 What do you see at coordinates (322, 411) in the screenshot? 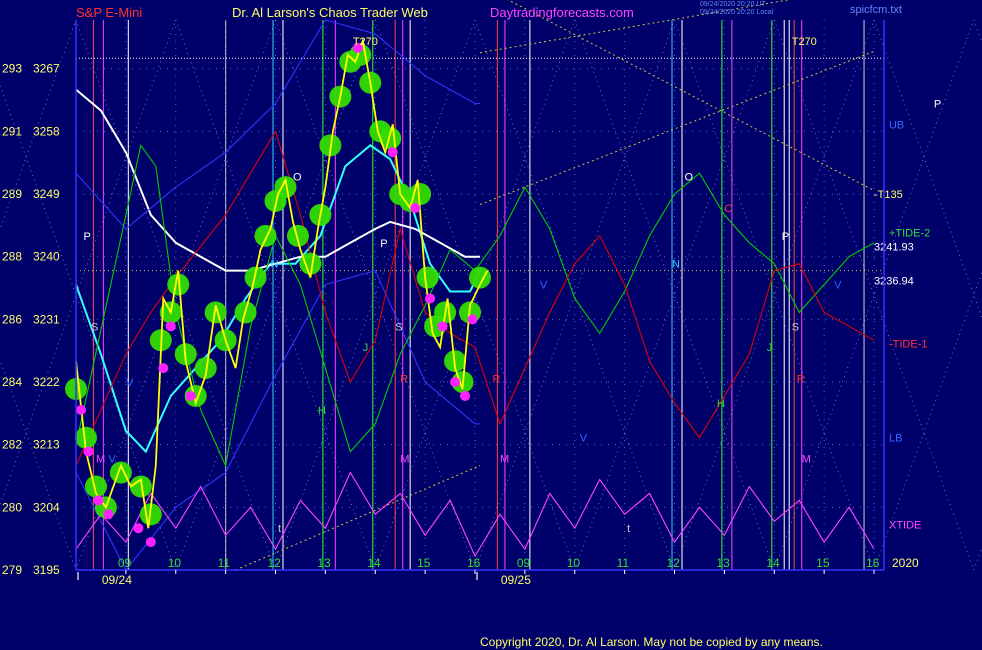
I see `annotation-20: H` at bounding box center [322, 411].